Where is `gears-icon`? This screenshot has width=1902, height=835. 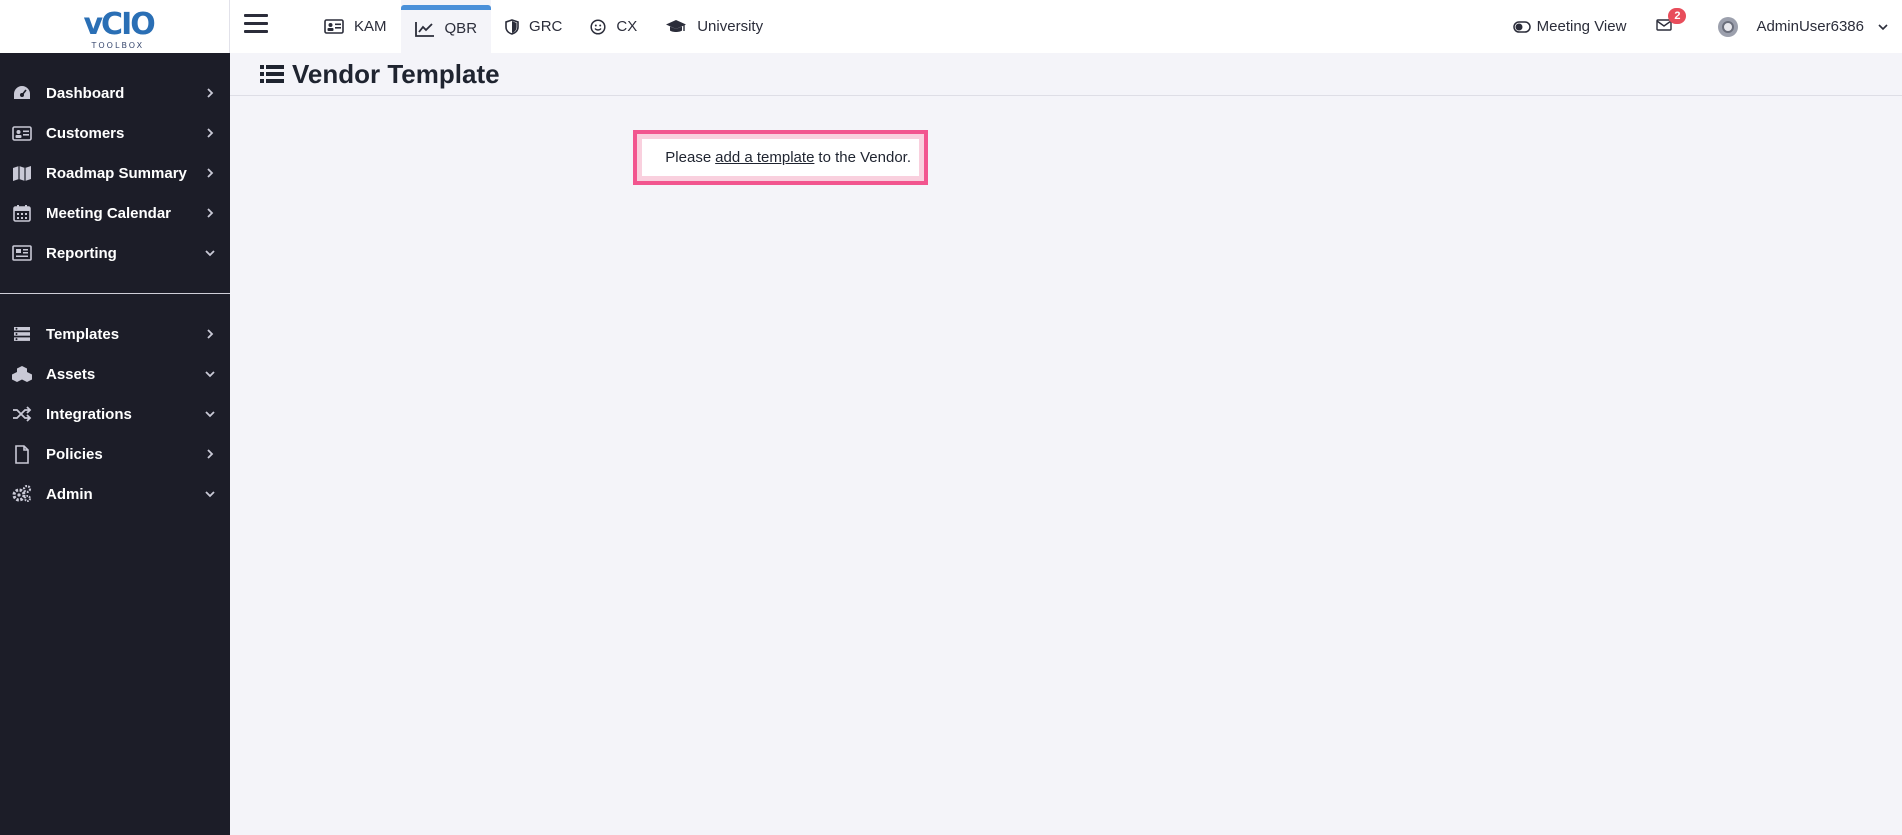 gears-icon is located at coordinates (22, 494).